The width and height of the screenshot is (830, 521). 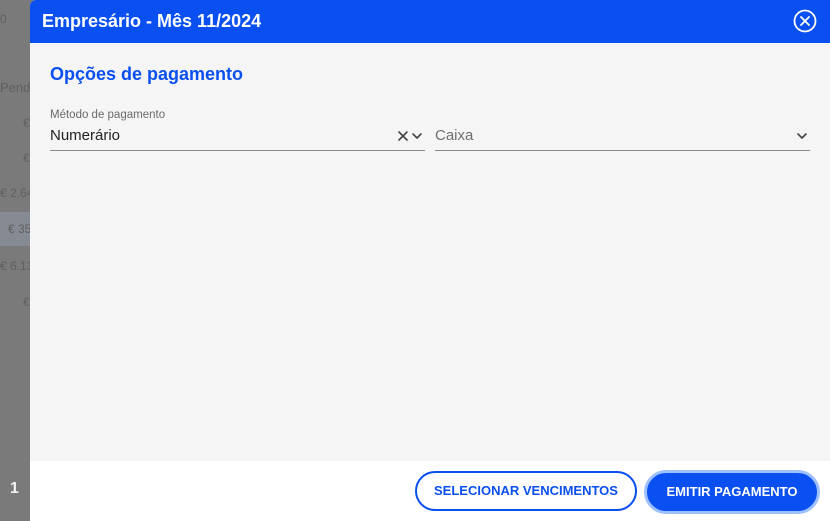 What do you see at coordinates (526, 491) in the screenshot?
I see `select-due-dates-button: SELECIONAR VENCIMENTOS` at bounding box center [526, 491].